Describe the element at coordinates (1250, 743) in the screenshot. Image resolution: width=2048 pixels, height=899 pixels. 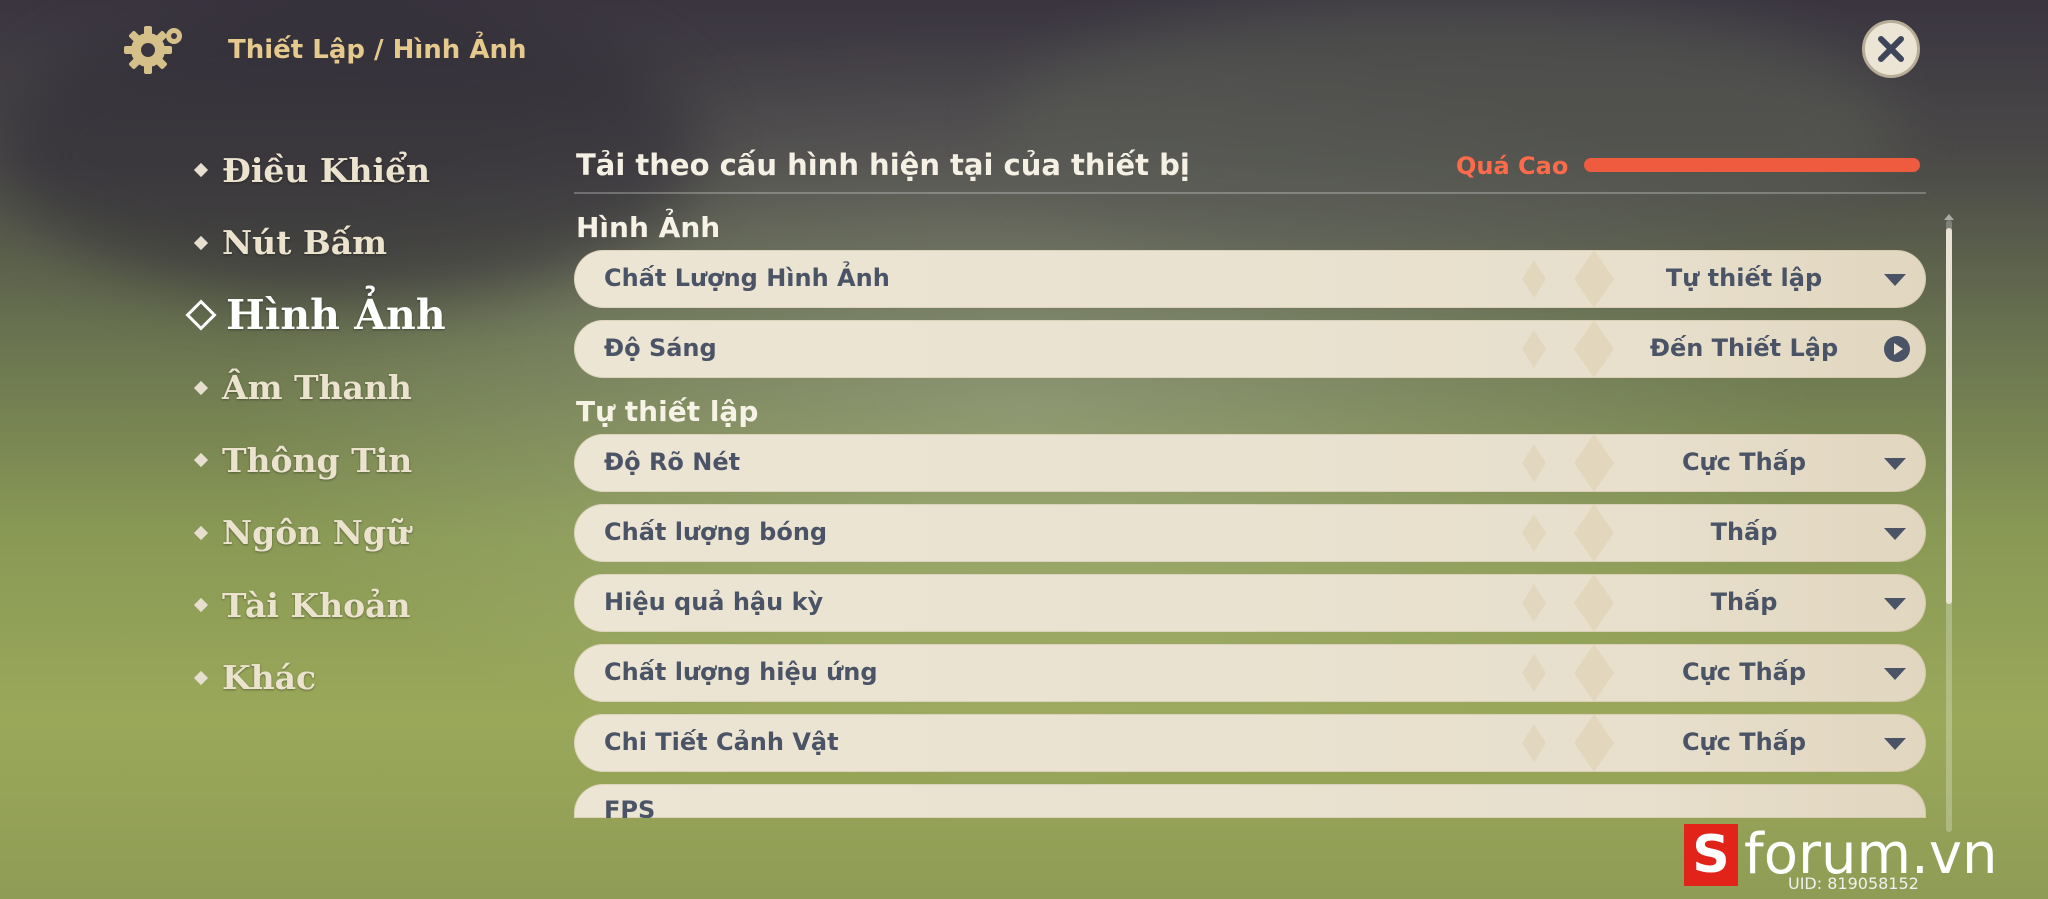
I see `setting-row-chi-tiet-canh-vat: Chi Tiết Cảnh Vật Cực Thấp` at that location.